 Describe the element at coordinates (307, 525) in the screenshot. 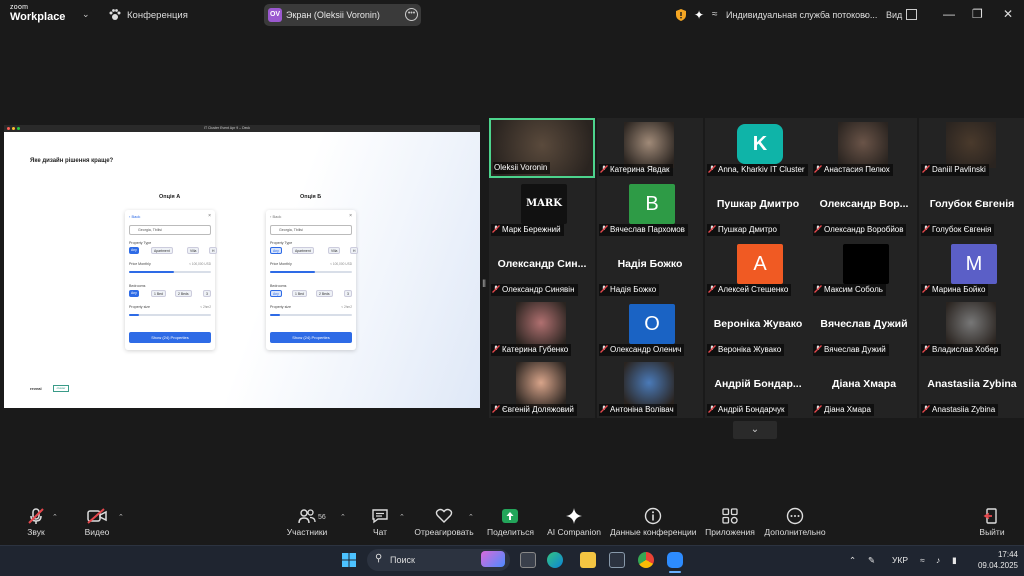

I see `participants-button: Участники` at that location.